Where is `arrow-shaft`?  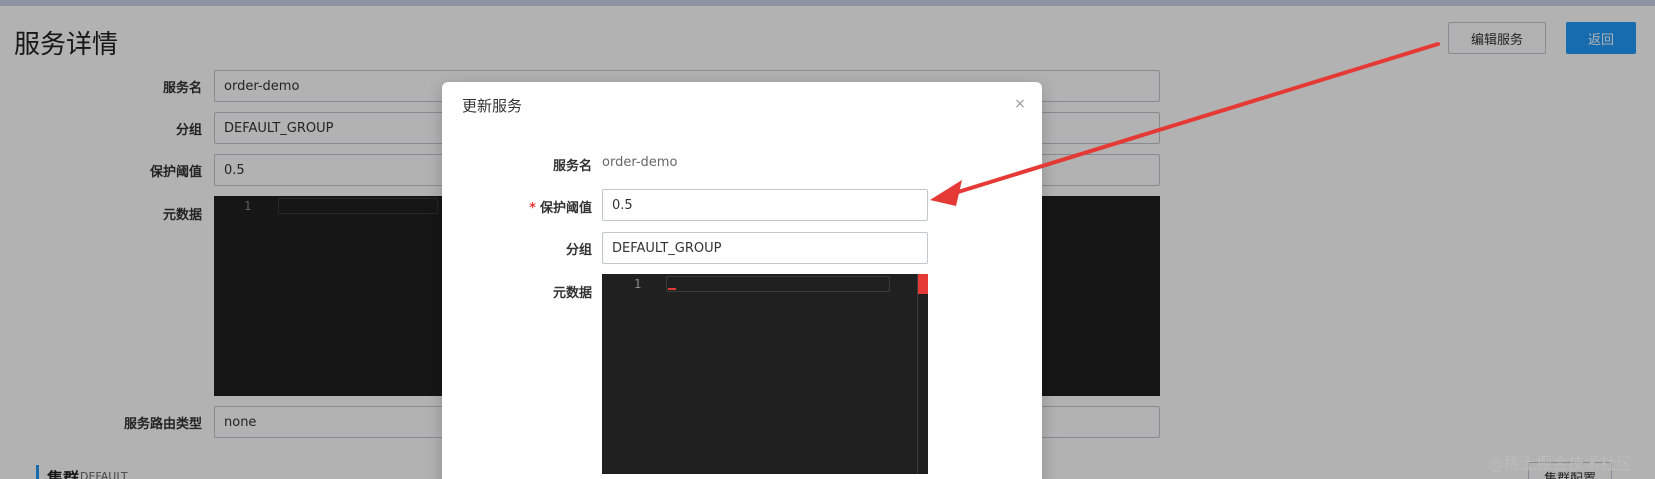 arrow-shaft is located at coordinates (1191, 120).